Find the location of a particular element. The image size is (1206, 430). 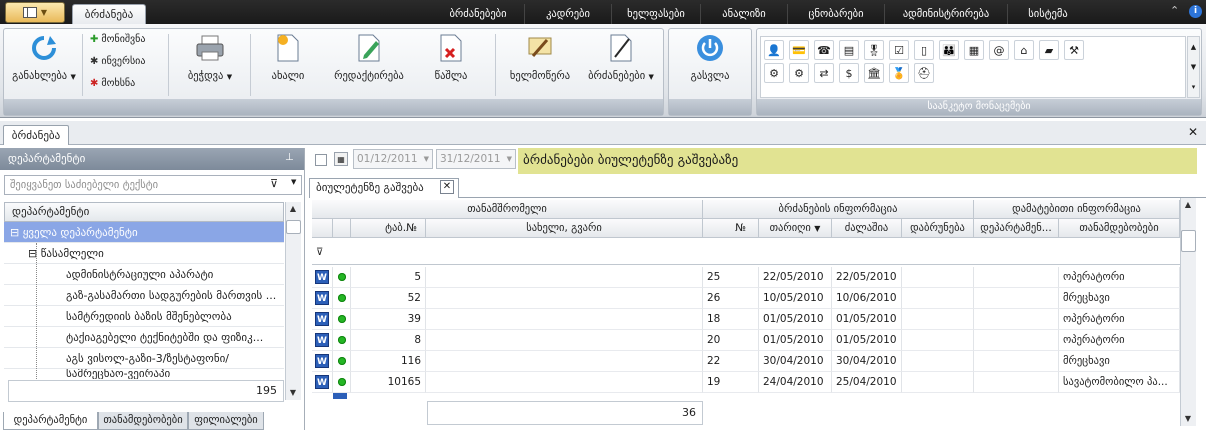

remove-button: ✱ მოხსნა is located at coordinates (112, 83).